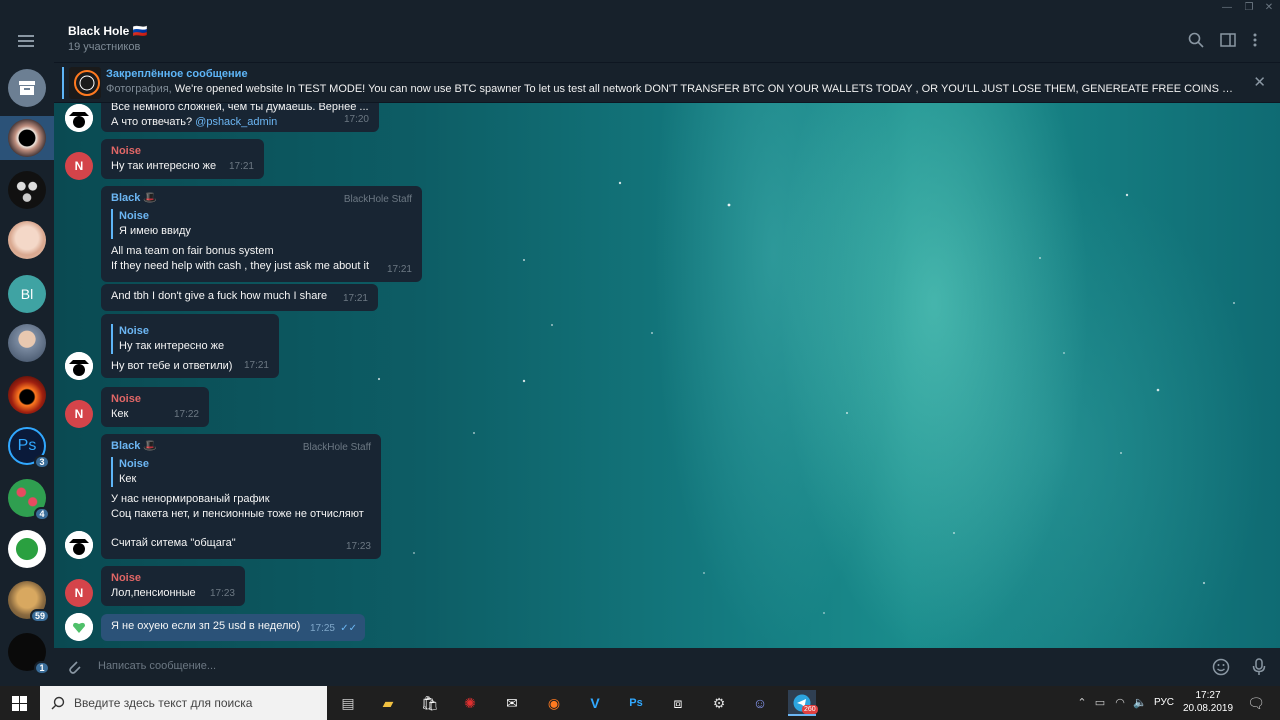 This screenshot has height=720, width=1280. What do you see at coordinates (1259, 82) in the screenshot?
I see `close-icon: ✕` at bounding box center [1259, 82].